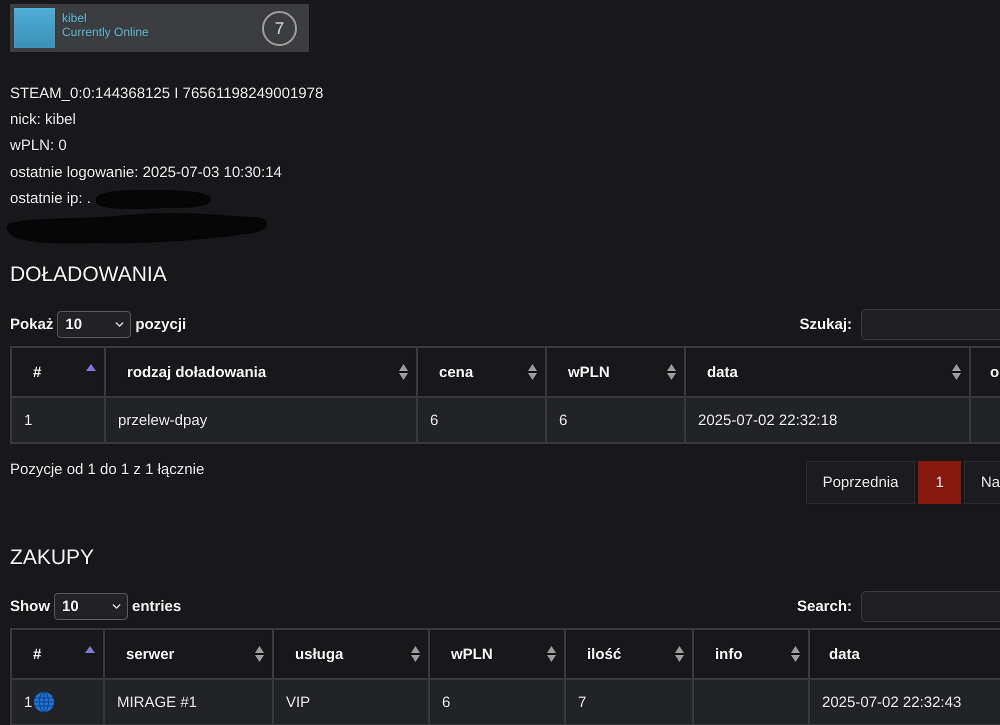 Image resolution: width=1000 pixels, height=725 pixels. Describe the element at coordinates (50, 199) in the screenshot. I see `info-text: ostatnie ip: .` at that location.